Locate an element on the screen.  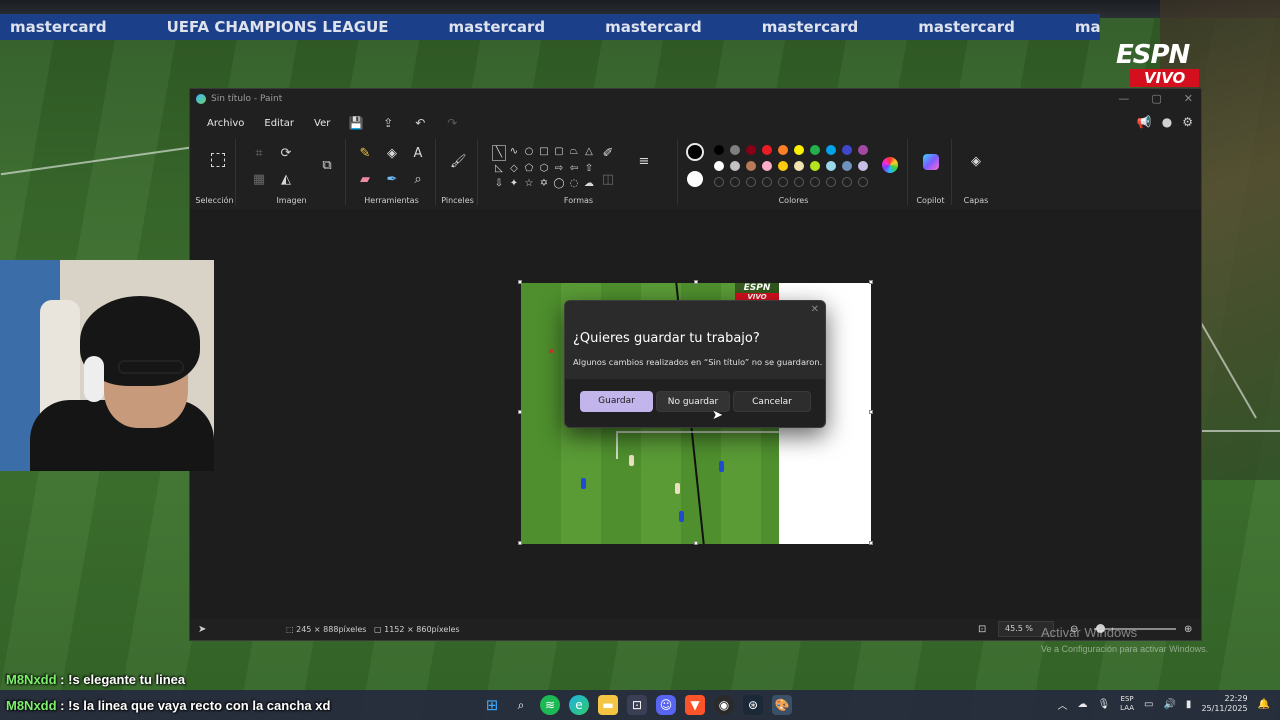
microphone-icon: 🎙 is located at coordinates (1103, 704).